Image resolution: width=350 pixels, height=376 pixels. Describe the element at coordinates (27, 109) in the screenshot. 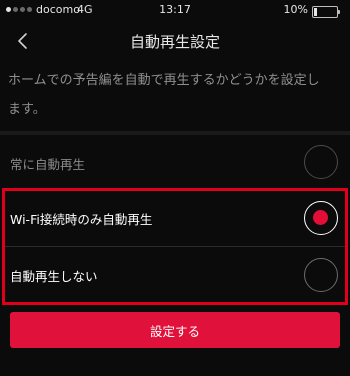

I see `description-line-2: ます。` at that location.